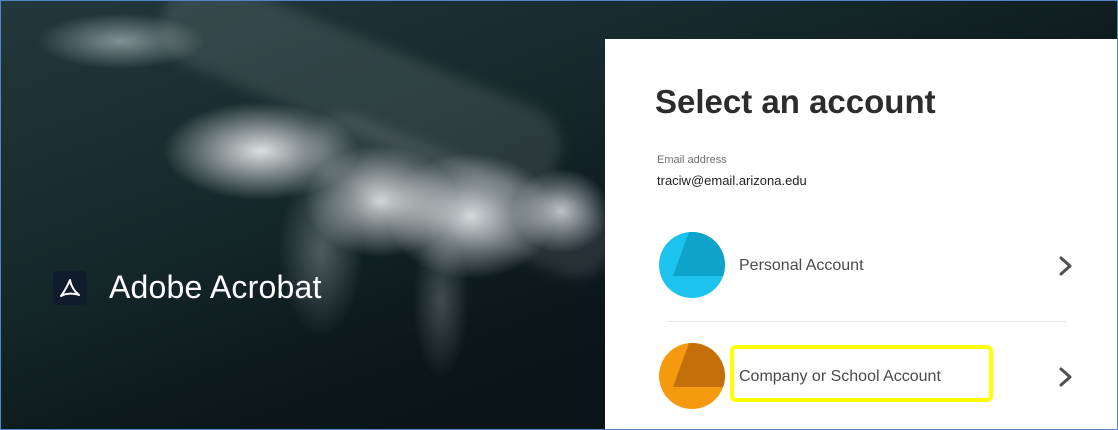  What do you see at coordinates (215, 287) in the screenshot?
I see `app-name: Adobe Acrobat` at bounding box center [215, 287].